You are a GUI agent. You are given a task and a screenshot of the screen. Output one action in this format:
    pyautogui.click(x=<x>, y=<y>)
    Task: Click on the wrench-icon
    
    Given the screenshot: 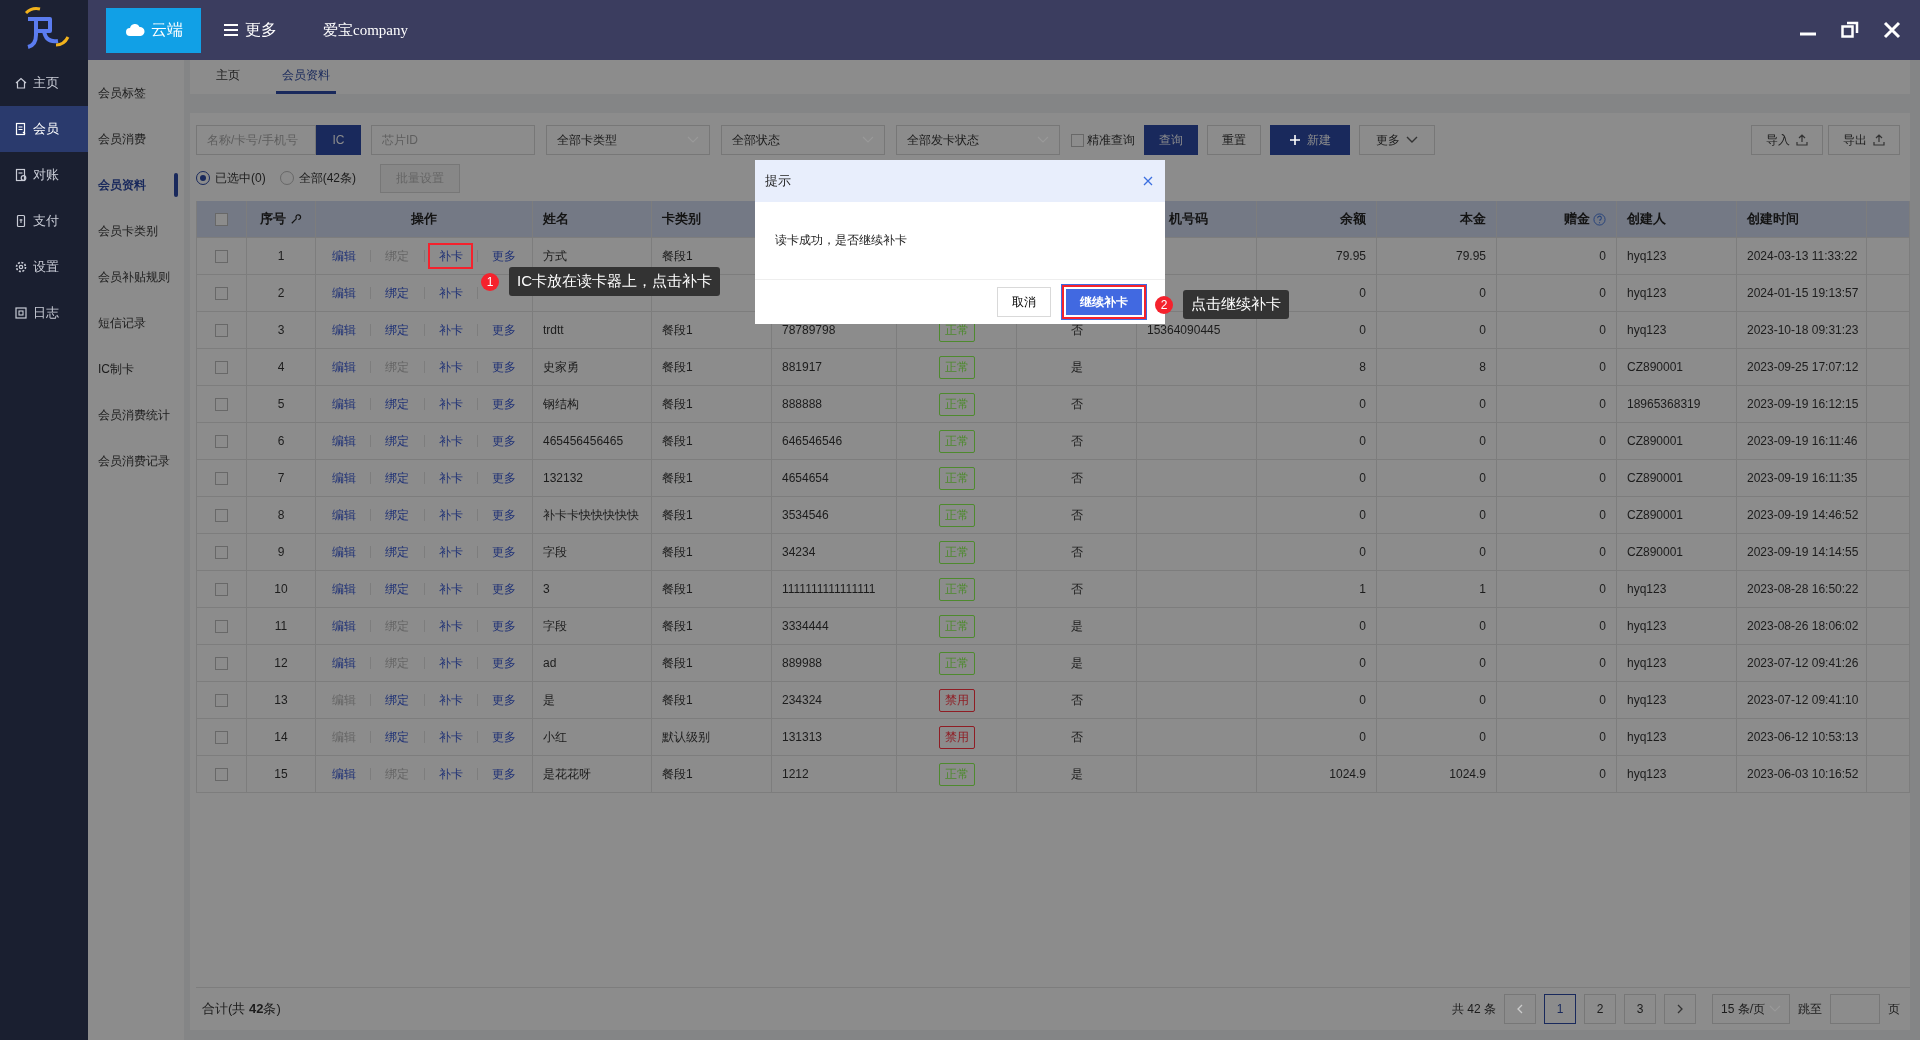 What is the action you would take?
    pyautogui.click(x=295, y=219)
    